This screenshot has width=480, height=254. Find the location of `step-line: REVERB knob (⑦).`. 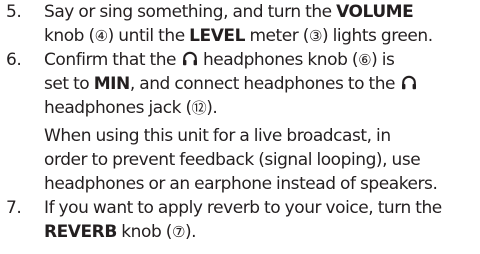

step-line: REVERB knob (⑦). is located at coordinates (260, 232).